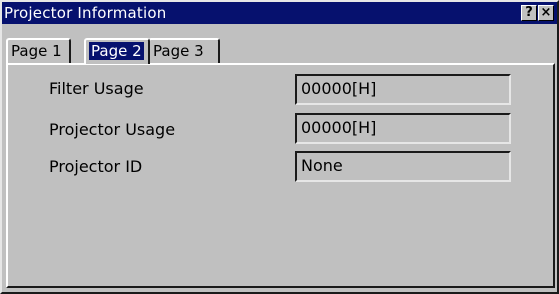  Describe the element at coordinates (322, 165) in the screenshot. I see `projector-id-value: None` at that location.